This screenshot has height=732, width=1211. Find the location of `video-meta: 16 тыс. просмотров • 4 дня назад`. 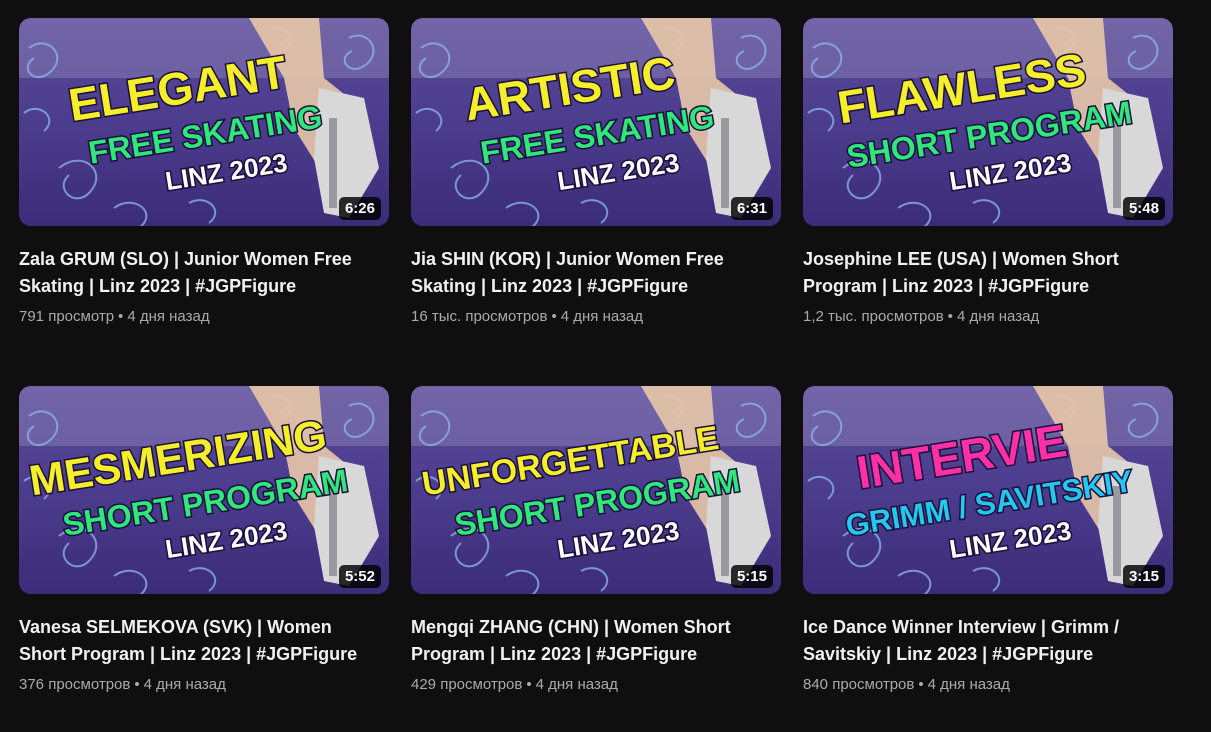

video-meta: 16 тыс. просмотров • 4 дня назад is located at coordinates (596, 316).